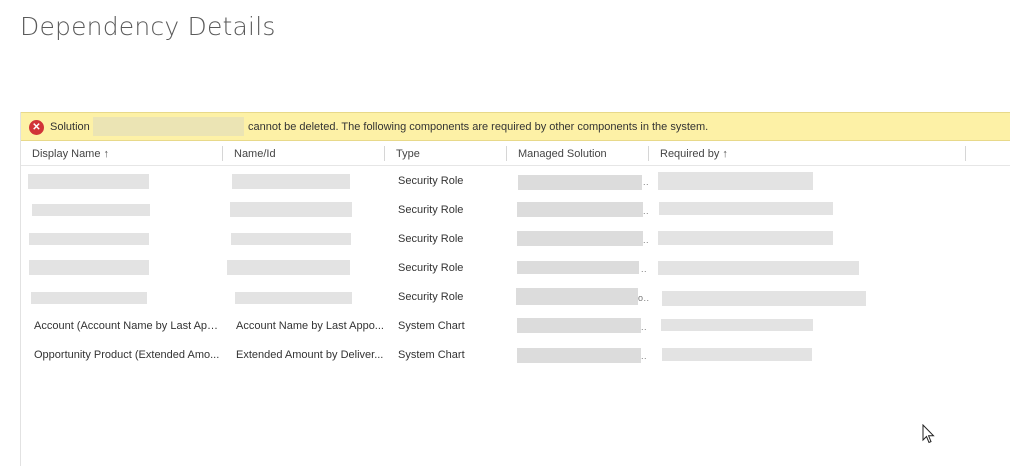 Image resolution: width=1010 pixels, height=466 pixels. What do you see at coordinates (255, 154) in the screenshot?
I see `column-header-name-id: Name/Id` at bounding box center [255, 154].